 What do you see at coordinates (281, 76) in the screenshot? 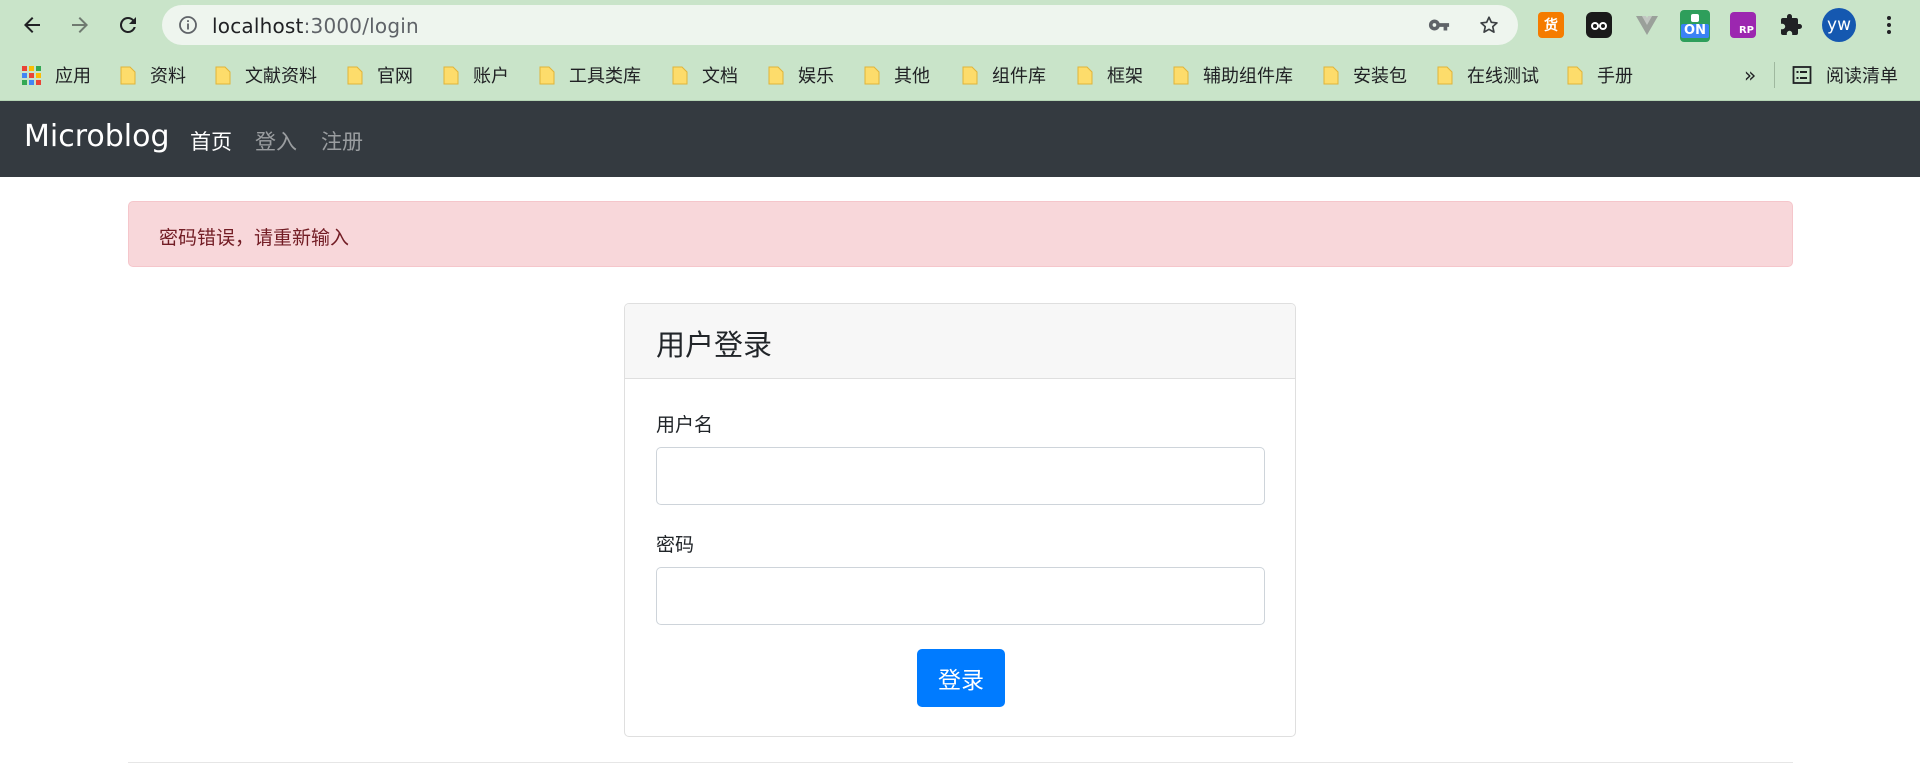
I see `bookmark-label: 文献资料` at bounding box center [281, 76].